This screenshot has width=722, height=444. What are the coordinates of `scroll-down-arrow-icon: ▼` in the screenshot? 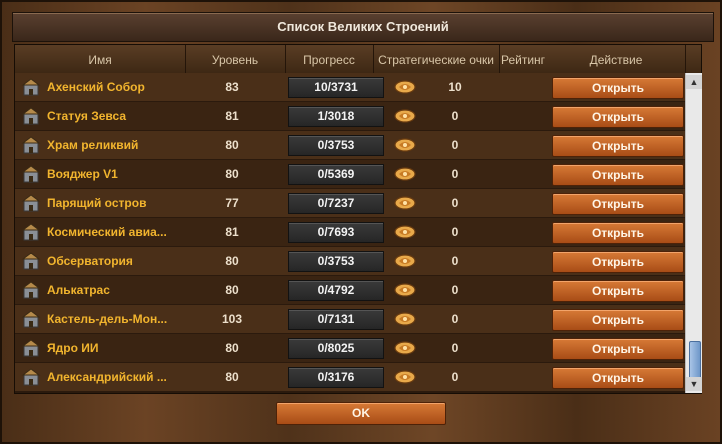 It's located at (694, 384).